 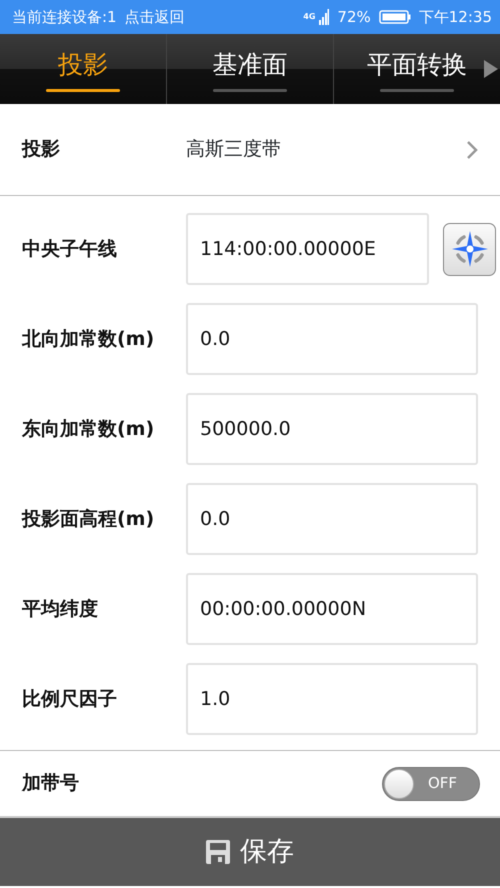 I want to click on save-button: 保存, so click(x=250, y=852).